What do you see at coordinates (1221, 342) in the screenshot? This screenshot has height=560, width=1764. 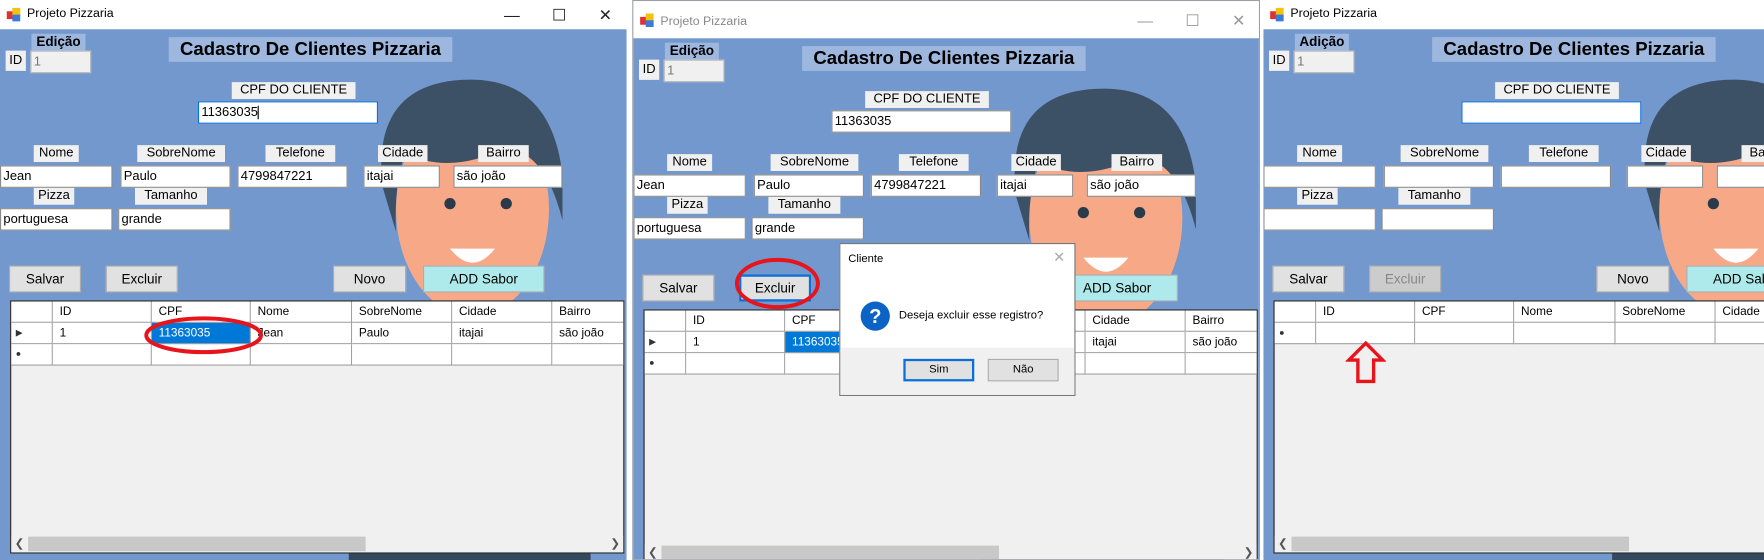 I see `table-cell: são joão` at bounding box center [1221, 342].